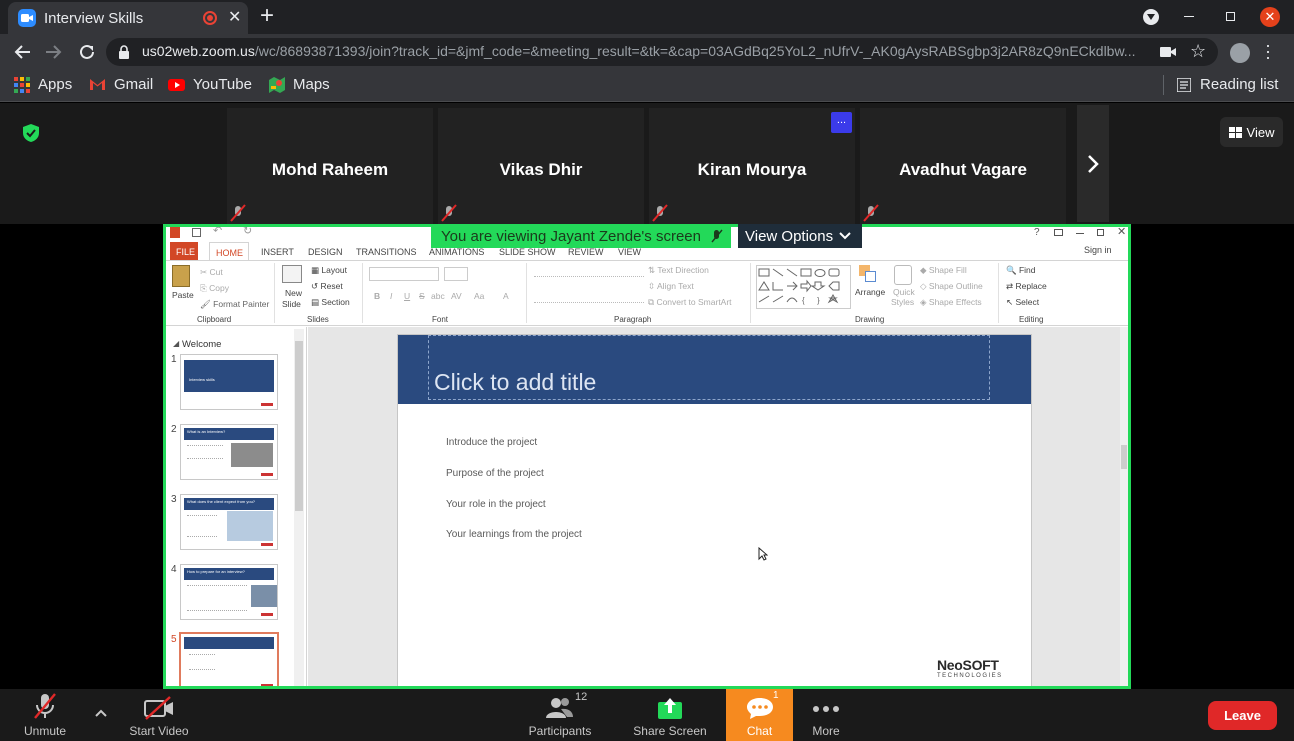 This screenshot has width=1294, height=741. I want to click on new-slide-icon, so click(292, 274).